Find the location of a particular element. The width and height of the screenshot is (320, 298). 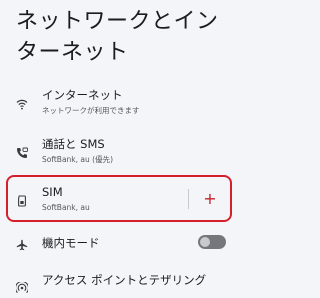

airplane-mode-title: 機内モード is located at coordinates (71, 243).